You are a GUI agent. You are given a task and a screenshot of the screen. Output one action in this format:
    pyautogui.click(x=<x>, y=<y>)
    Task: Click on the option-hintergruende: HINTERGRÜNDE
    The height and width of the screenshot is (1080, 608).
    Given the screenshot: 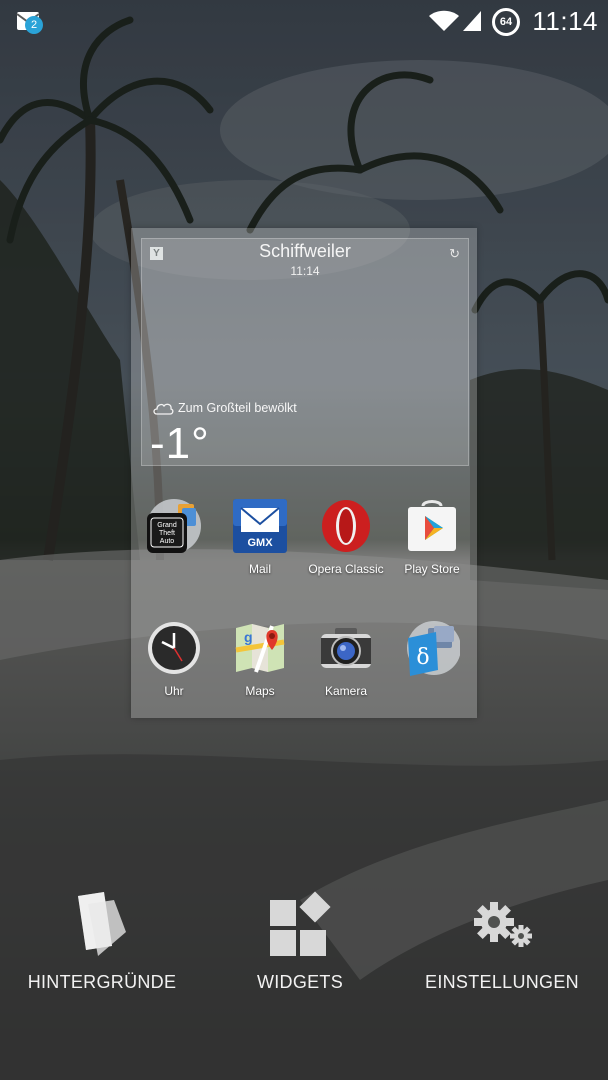 What is the action you would take?
    pyautogui.click(x=102, y=945)
    